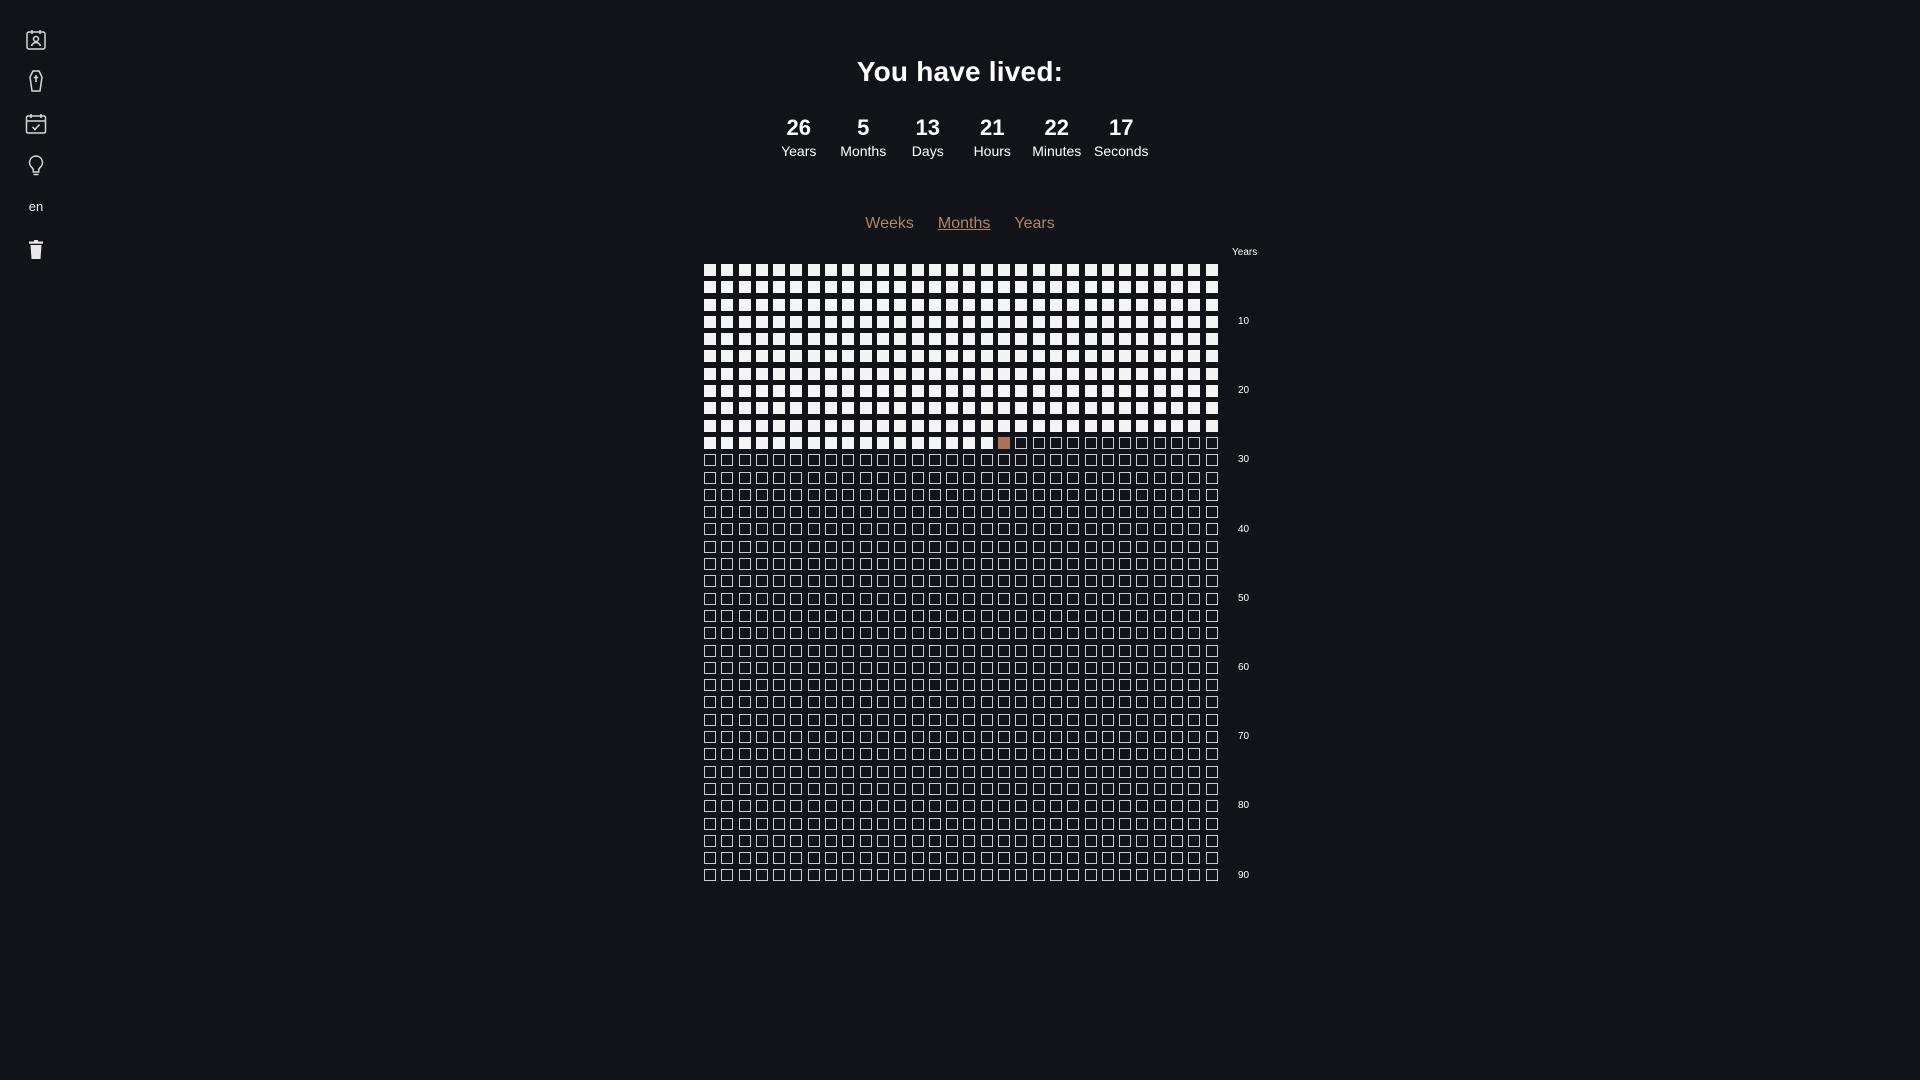  What do you see at coordinates (1034, 224) in the screenshot?
I see `tab-years: Years` at bounding box center [1034, 224].